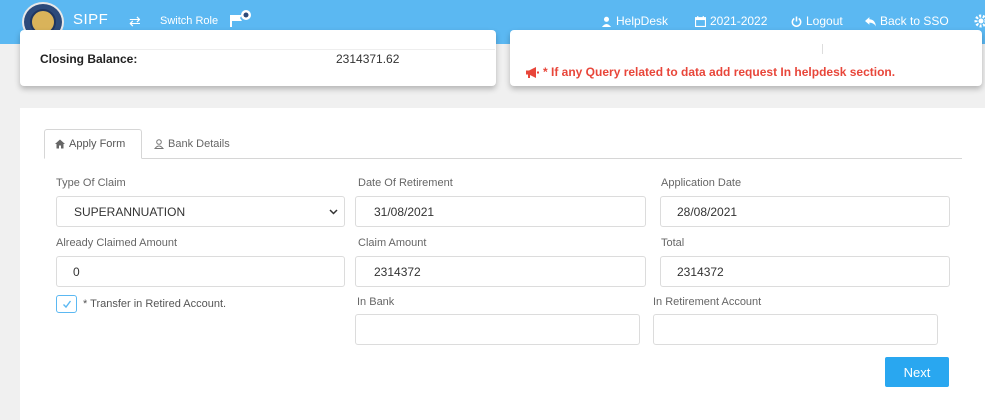 The width and height of the screenshot is (985, 420). I want to click on in-bank-label: In Bank, so click(376, 302).